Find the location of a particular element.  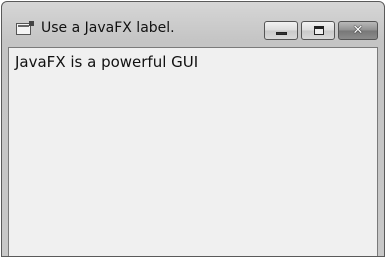

maximize-button is located at coordinates (318, 30).